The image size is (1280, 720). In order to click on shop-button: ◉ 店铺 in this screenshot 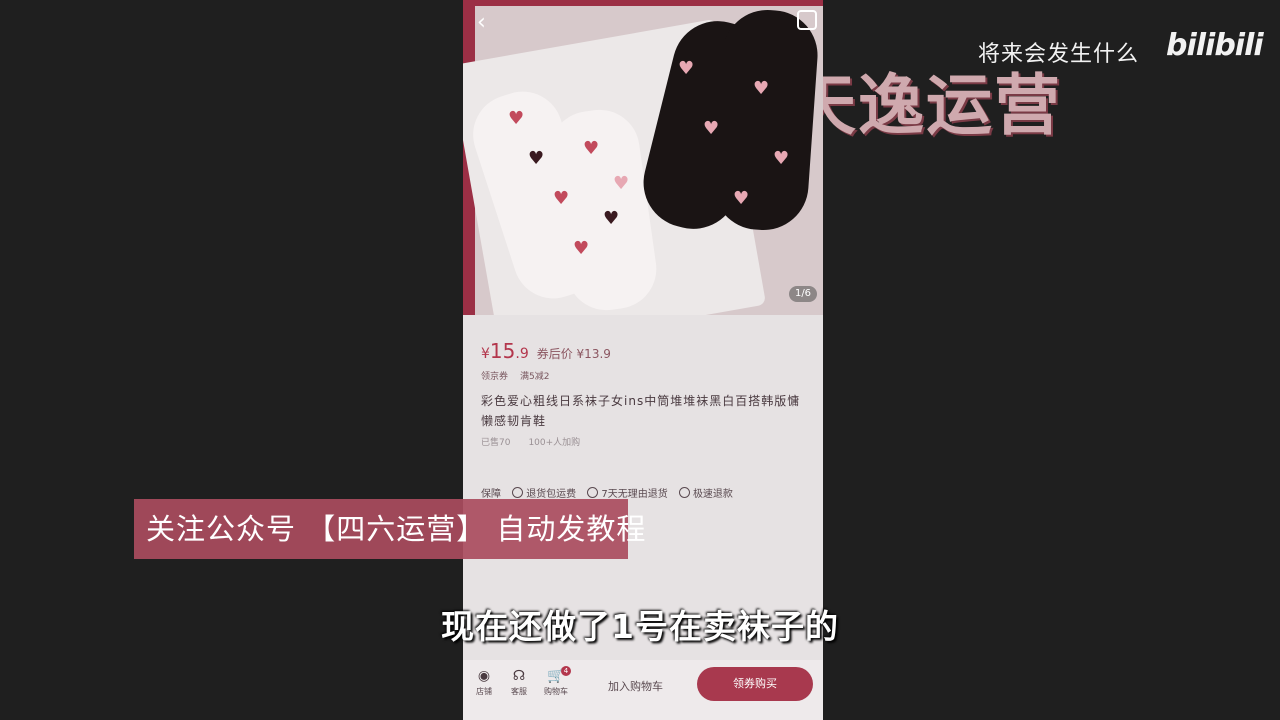, I will do `click(484, 682)`.